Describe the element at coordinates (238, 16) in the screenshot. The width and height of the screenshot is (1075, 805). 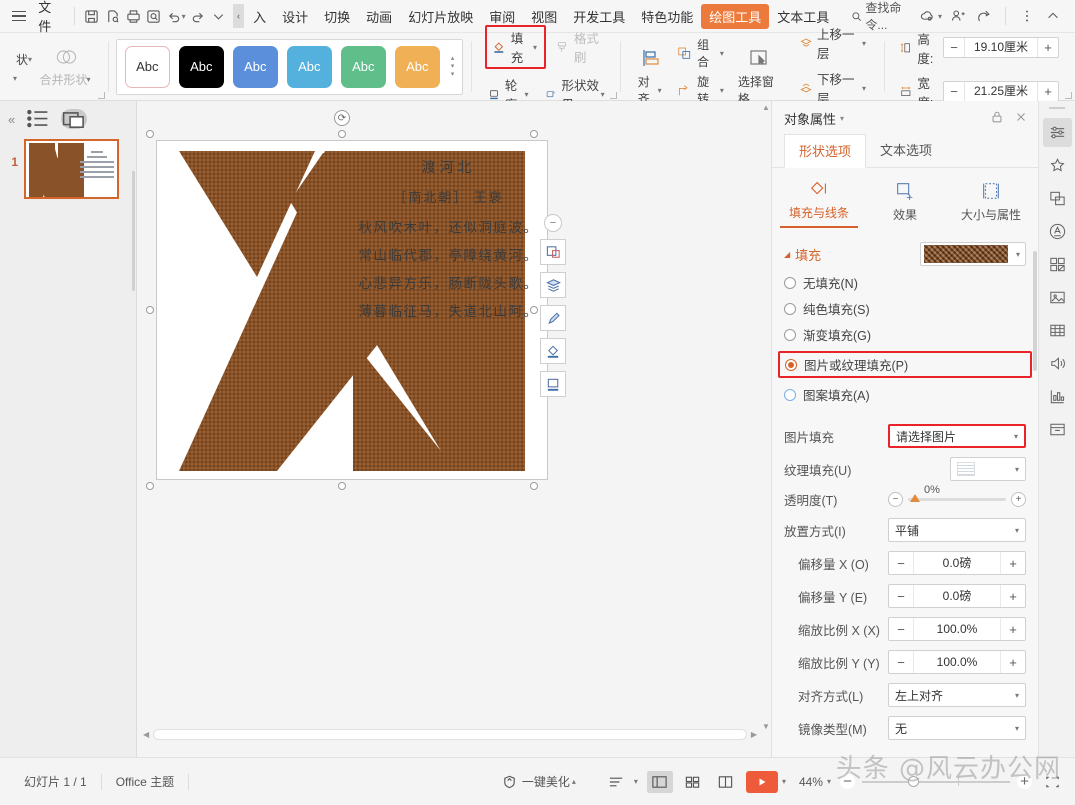
I see `tab-scroll-left-icon: ‹` at that location.